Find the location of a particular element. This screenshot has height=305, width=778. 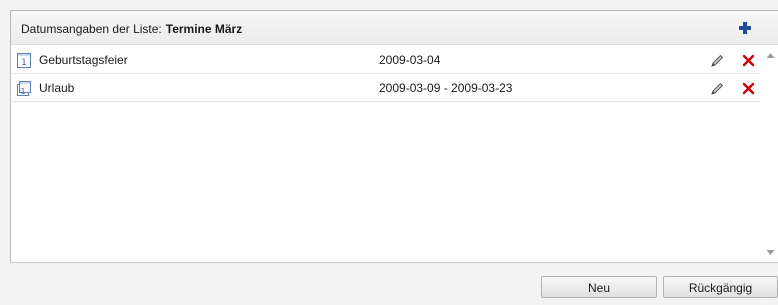

calendar-day-icon: 1 is located at coordinates (24, 60).